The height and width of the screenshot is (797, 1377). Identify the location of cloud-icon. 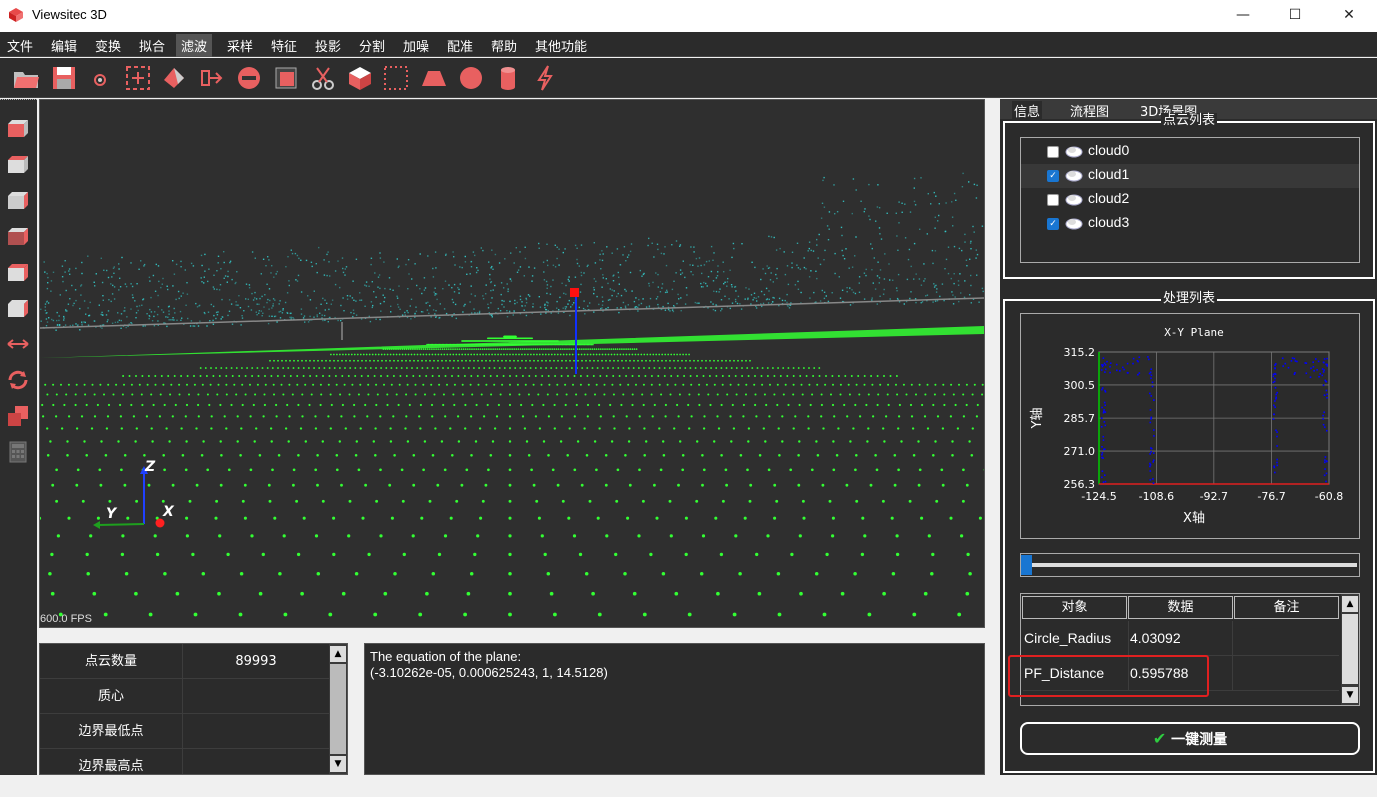
(1074, 176).